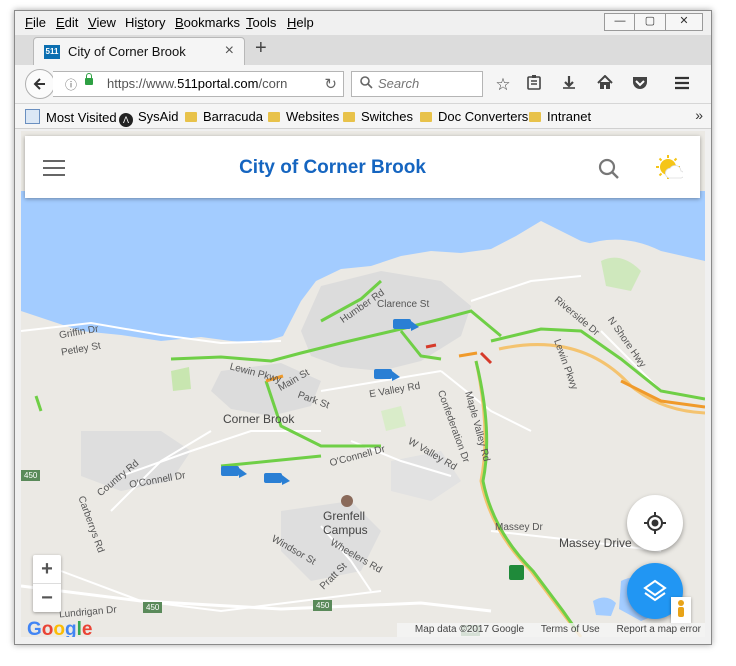 This screenshot has height=666, width=736. Describe the element at coordinates (87, 628) in the screenshot. I see `google-logo-letter: e` at that location.